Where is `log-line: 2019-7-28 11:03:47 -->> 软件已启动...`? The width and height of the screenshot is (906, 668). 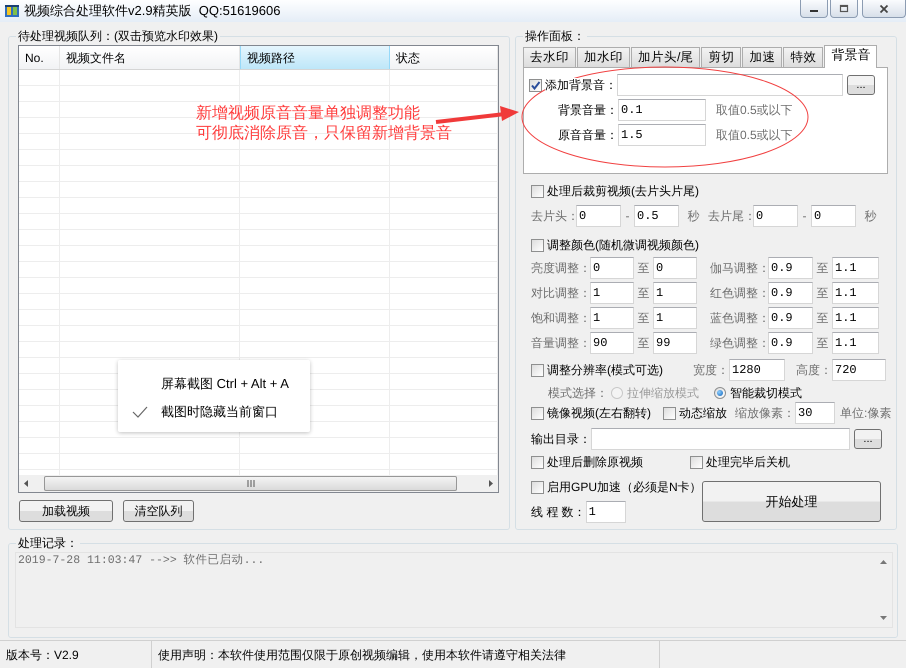
log-line: 2019-7-28 11:03:47 -->> 软件已启动... is located at coordinates (142, 561).